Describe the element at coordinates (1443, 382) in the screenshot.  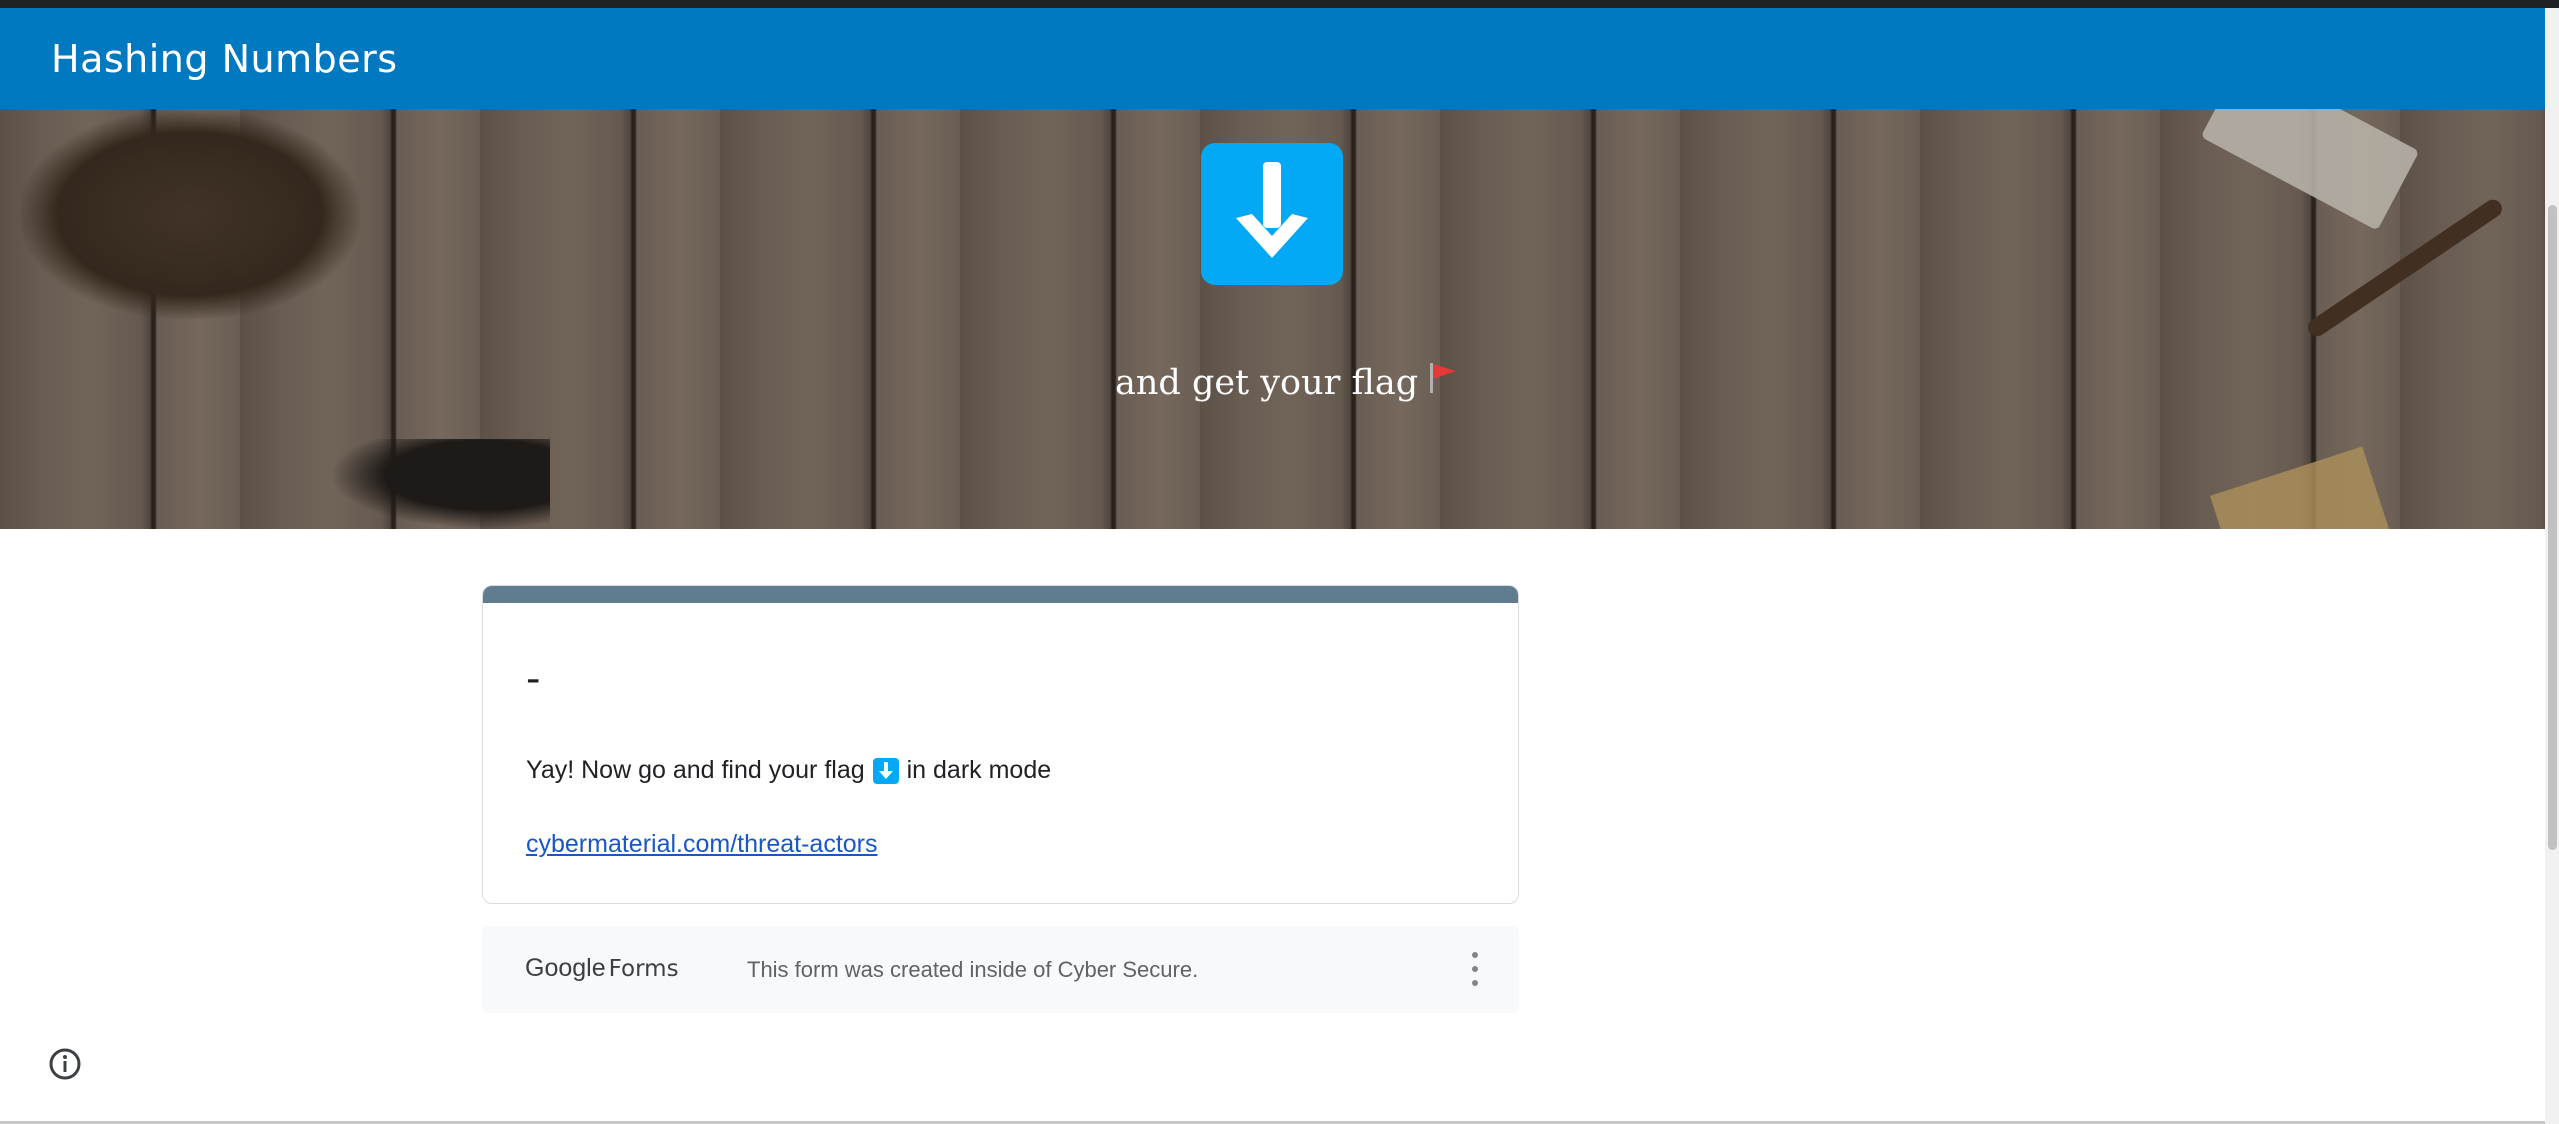
I see `red-flag-icon` at that location.